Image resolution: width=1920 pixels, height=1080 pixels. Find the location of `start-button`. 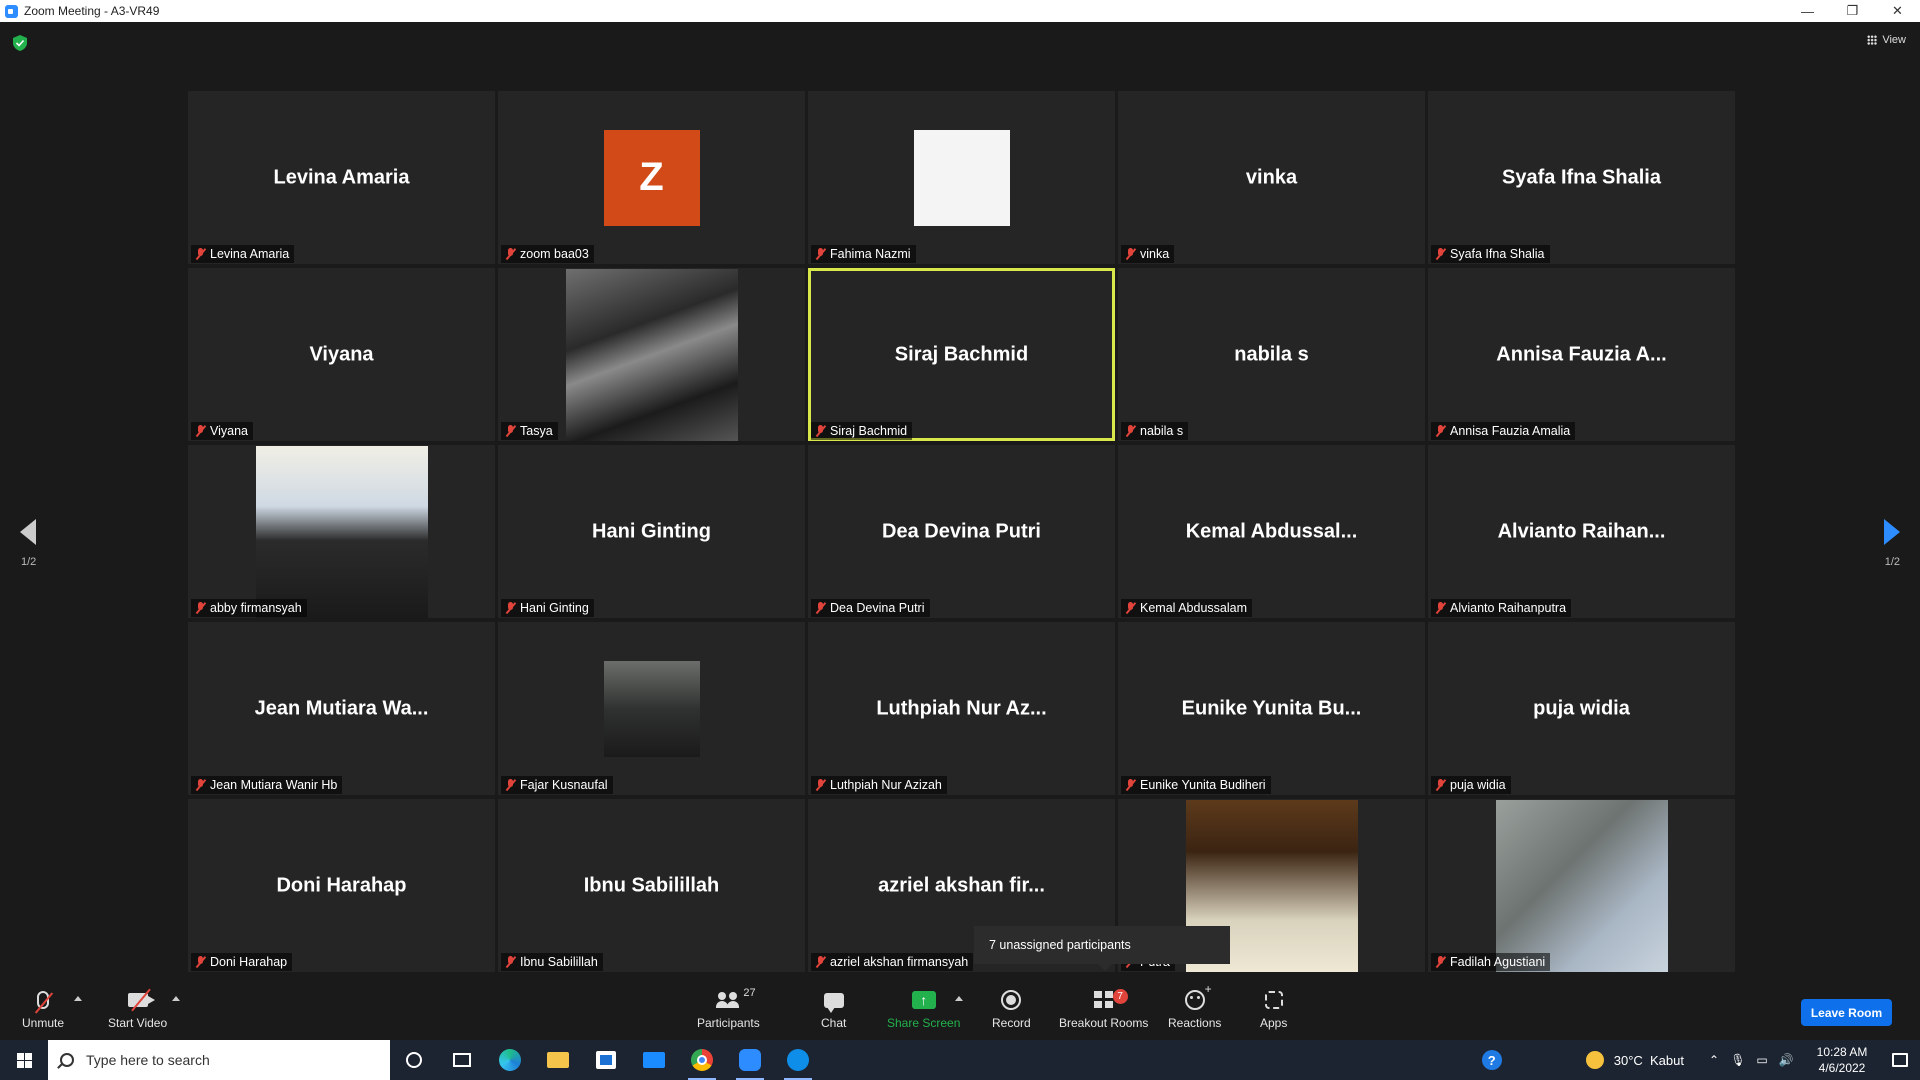

start-button is located at coordinates (24, 1060).